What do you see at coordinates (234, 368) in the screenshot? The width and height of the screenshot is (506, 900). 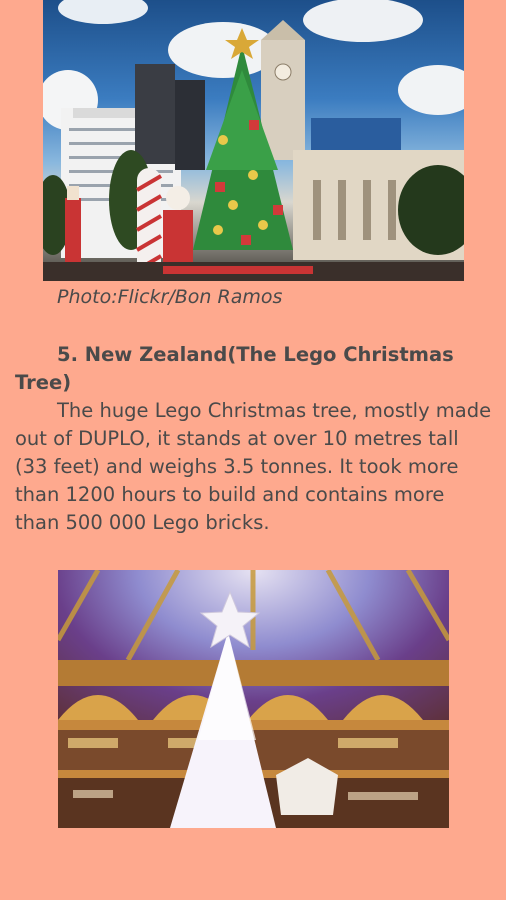 I see `section-heading: 5. New Zealand(The Lego Christmas Tree)` at bounding box center [234, 368].